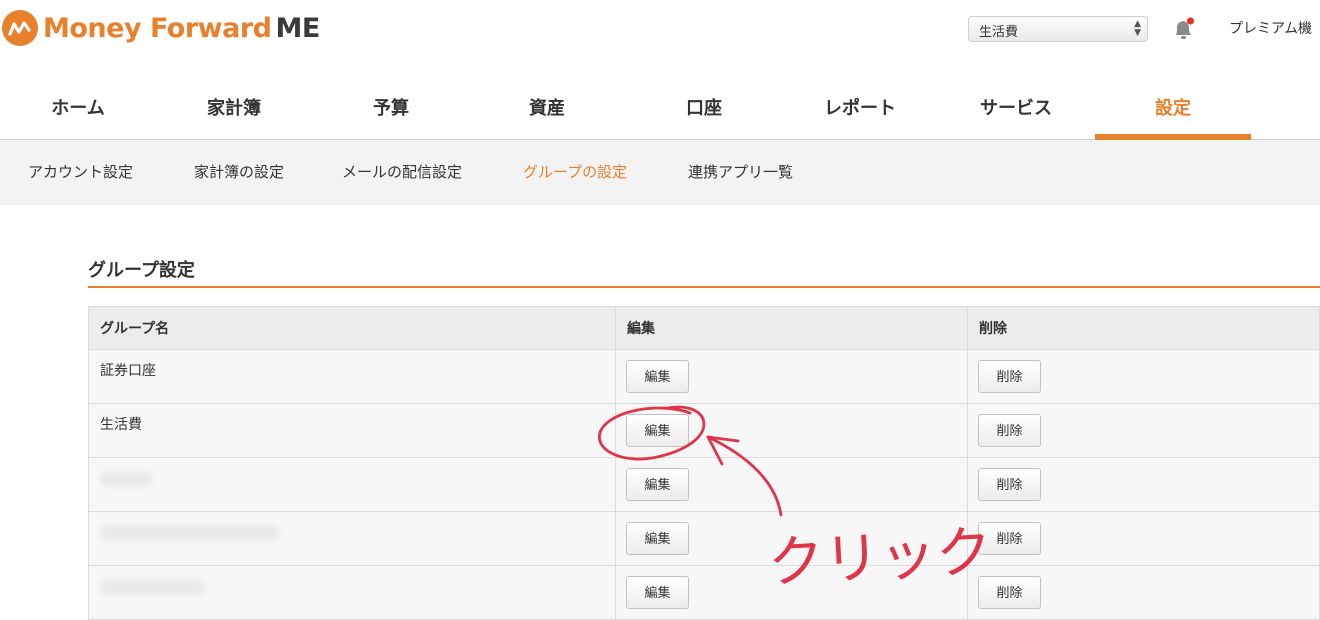 The image size is (1320, 620). I want to click on header-cell-group-name: グループ名, so click(352, 328).